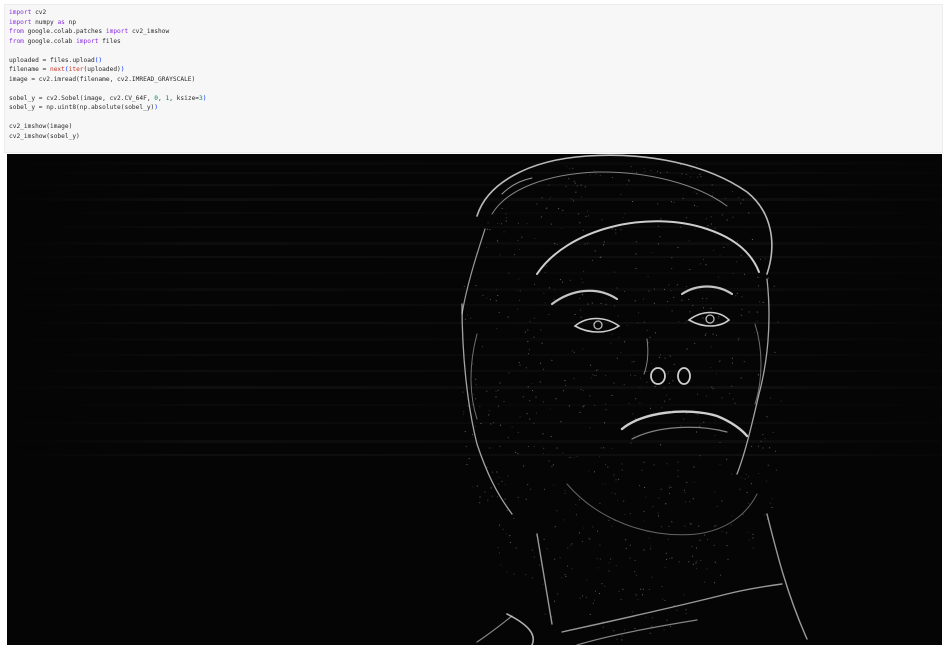 The image size is (949, 652). What do you see at coordinates (41, 126) in the screenshot?
I see `code-token: cv2_imshow(image)` at bounding box center [41, 126].